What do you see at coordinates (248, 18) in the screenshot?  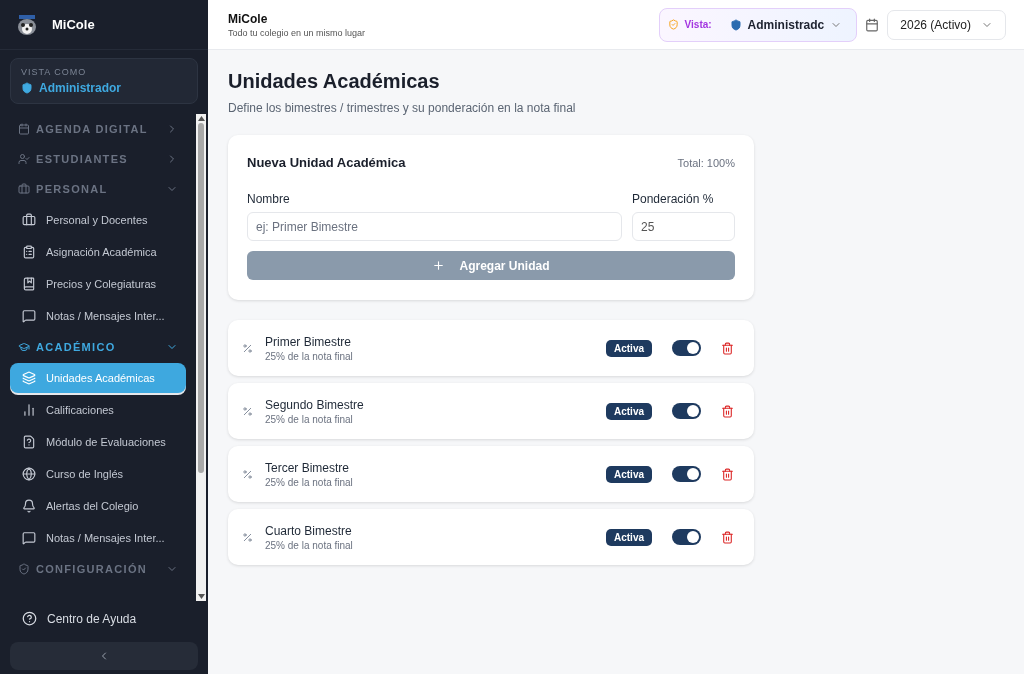 I see `header-title: MiCole` at bounding box center [248, 18].